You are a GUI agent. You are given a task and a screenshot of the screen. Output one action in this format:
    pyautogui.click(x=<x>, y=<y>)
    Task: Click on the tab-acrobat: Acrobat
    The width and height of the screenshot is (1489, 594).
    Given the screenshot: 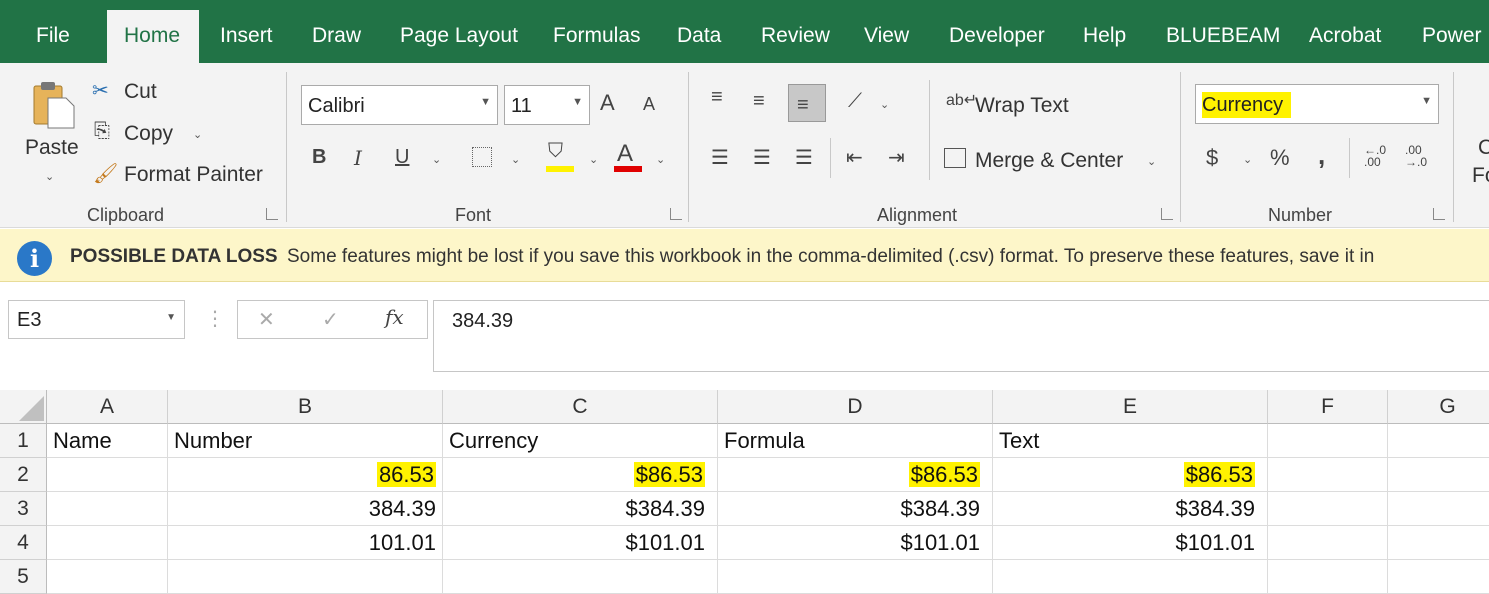 What is the action you would take?
    pyautogui.click(x=1345, y=36)
    